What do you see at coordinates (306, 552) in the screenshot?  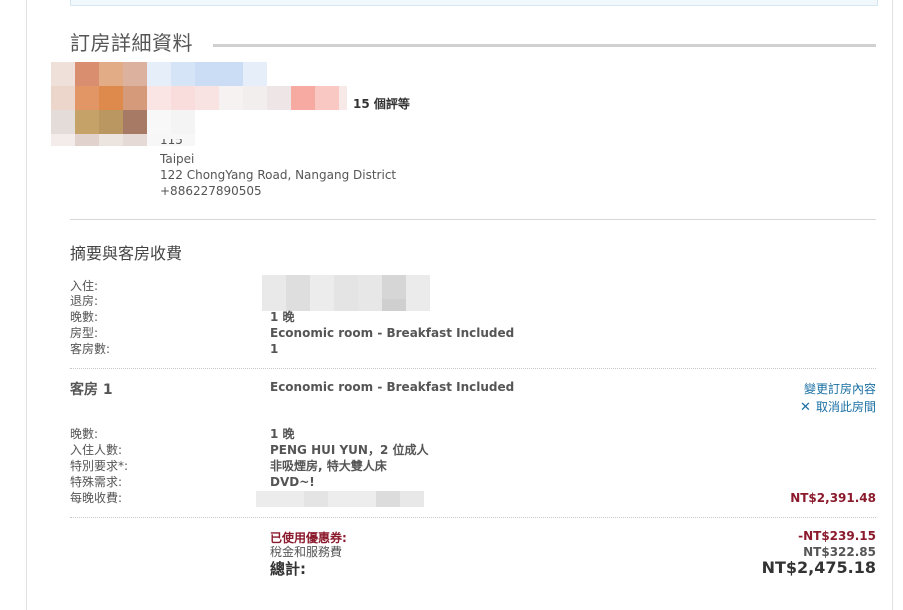 I see `tax-label: 稅金和服務費` at bounding box center [306, 552].